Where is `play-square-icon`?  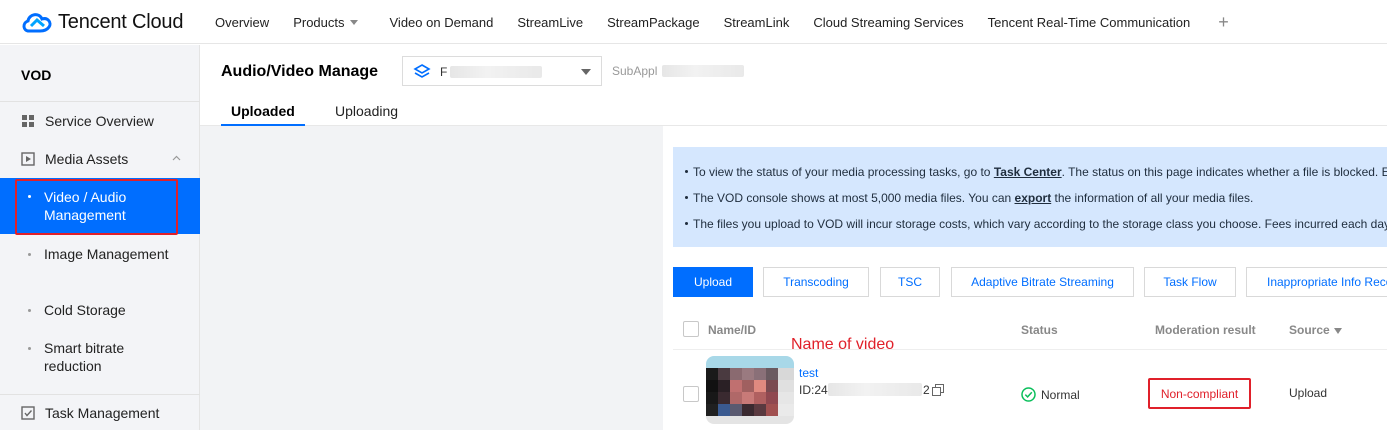 play-square-icon is located at coordinates (28, 159).